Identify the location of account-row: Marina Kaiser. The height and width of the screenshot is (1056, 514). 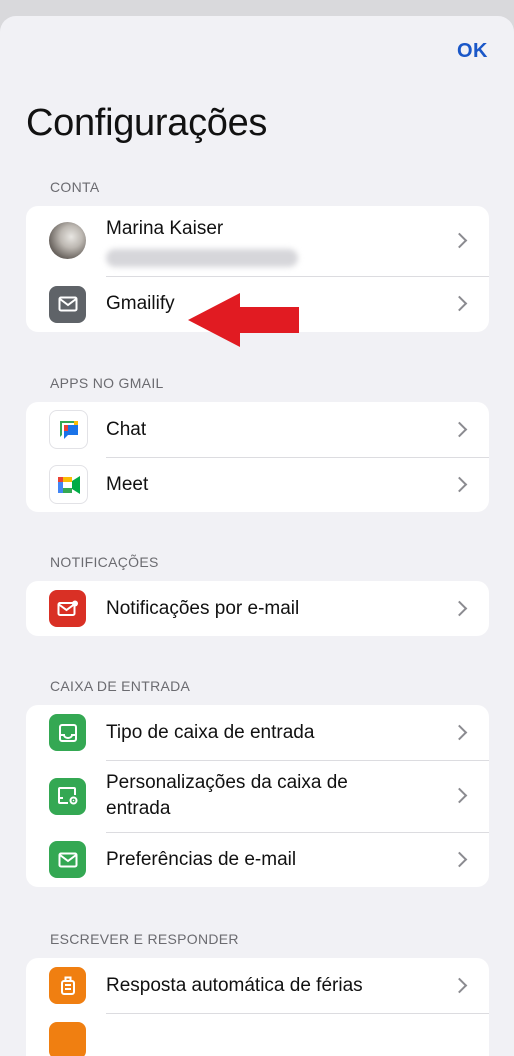
(257, 241).